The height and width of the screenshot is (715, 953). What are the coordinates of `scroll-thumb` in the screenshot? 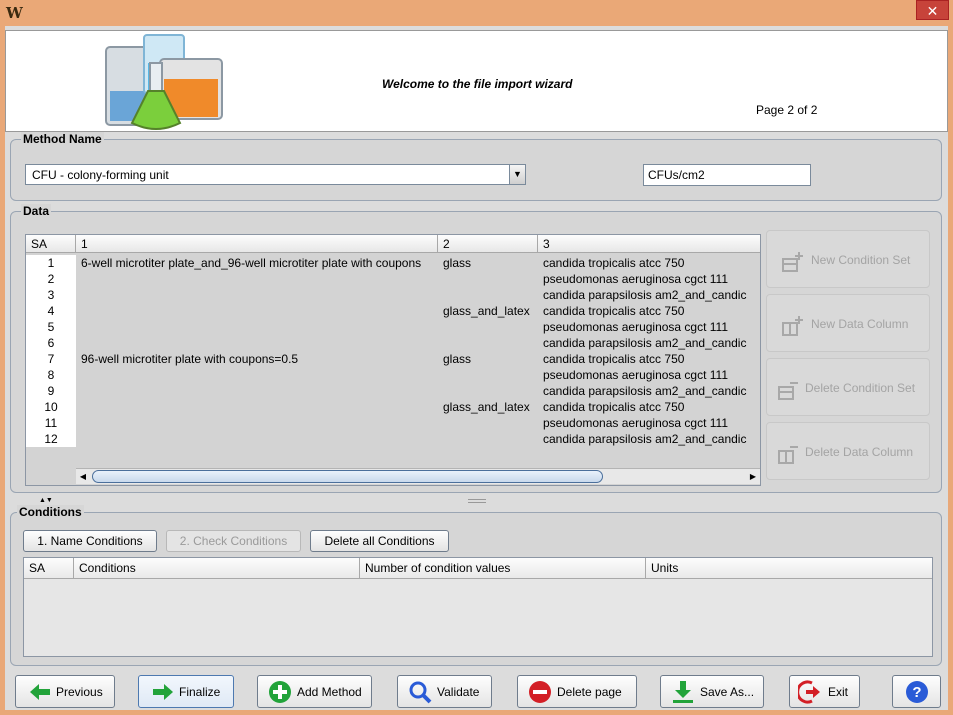 It's located at (347, 476).